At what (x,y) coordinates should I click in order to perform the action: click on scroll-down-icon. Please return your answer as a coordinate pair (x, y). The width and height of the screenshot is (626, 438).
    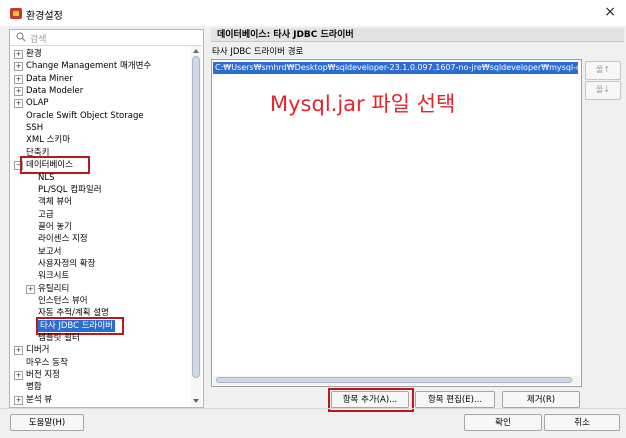
    Looking at the image, I should click on (196, 401).